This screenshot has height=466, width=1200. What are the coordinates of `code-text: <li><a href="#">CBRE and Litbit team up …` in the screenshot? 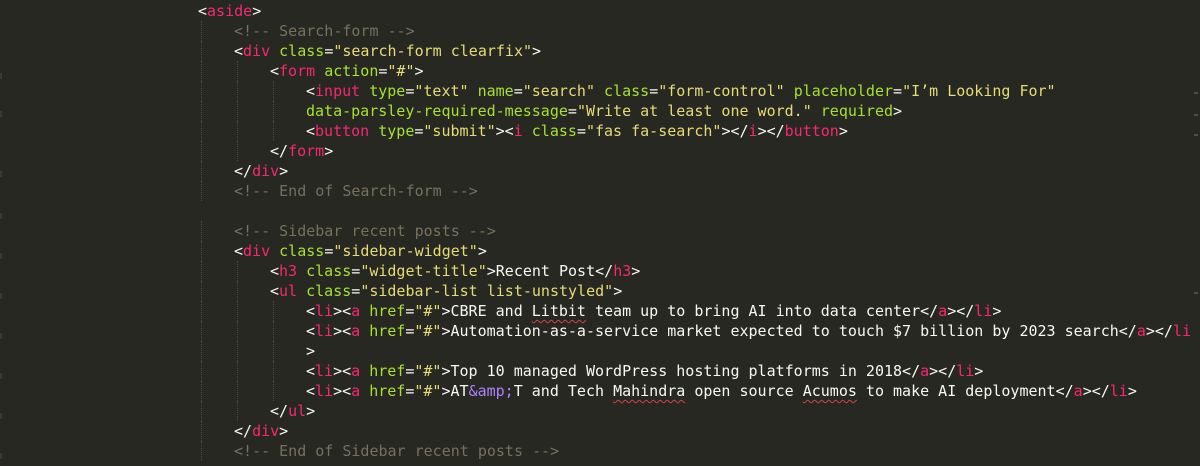 It's located at (653, 311).